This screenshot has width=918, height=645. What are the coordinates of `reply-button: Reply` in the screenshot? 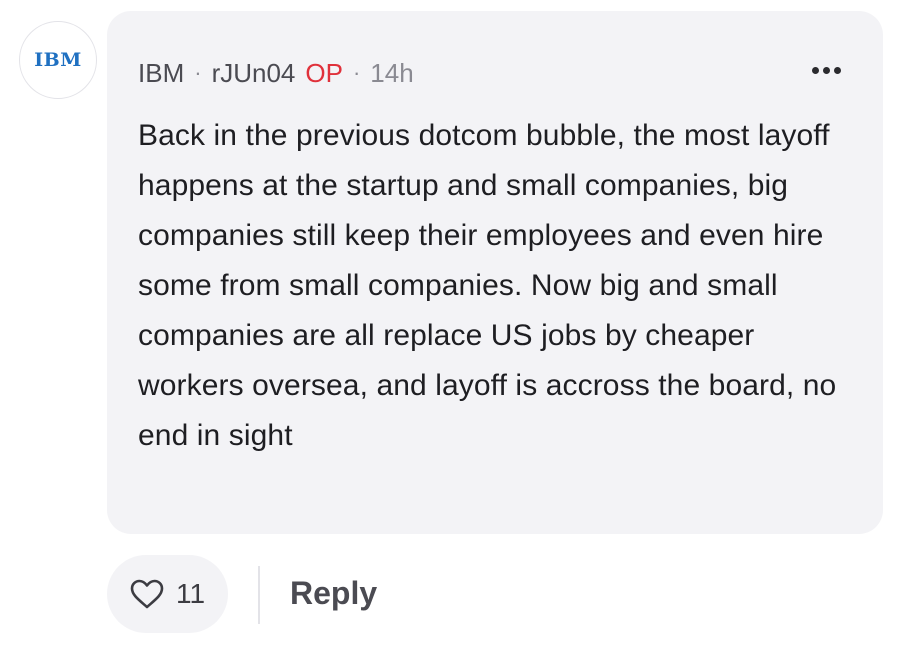 It's located at (333, 593).